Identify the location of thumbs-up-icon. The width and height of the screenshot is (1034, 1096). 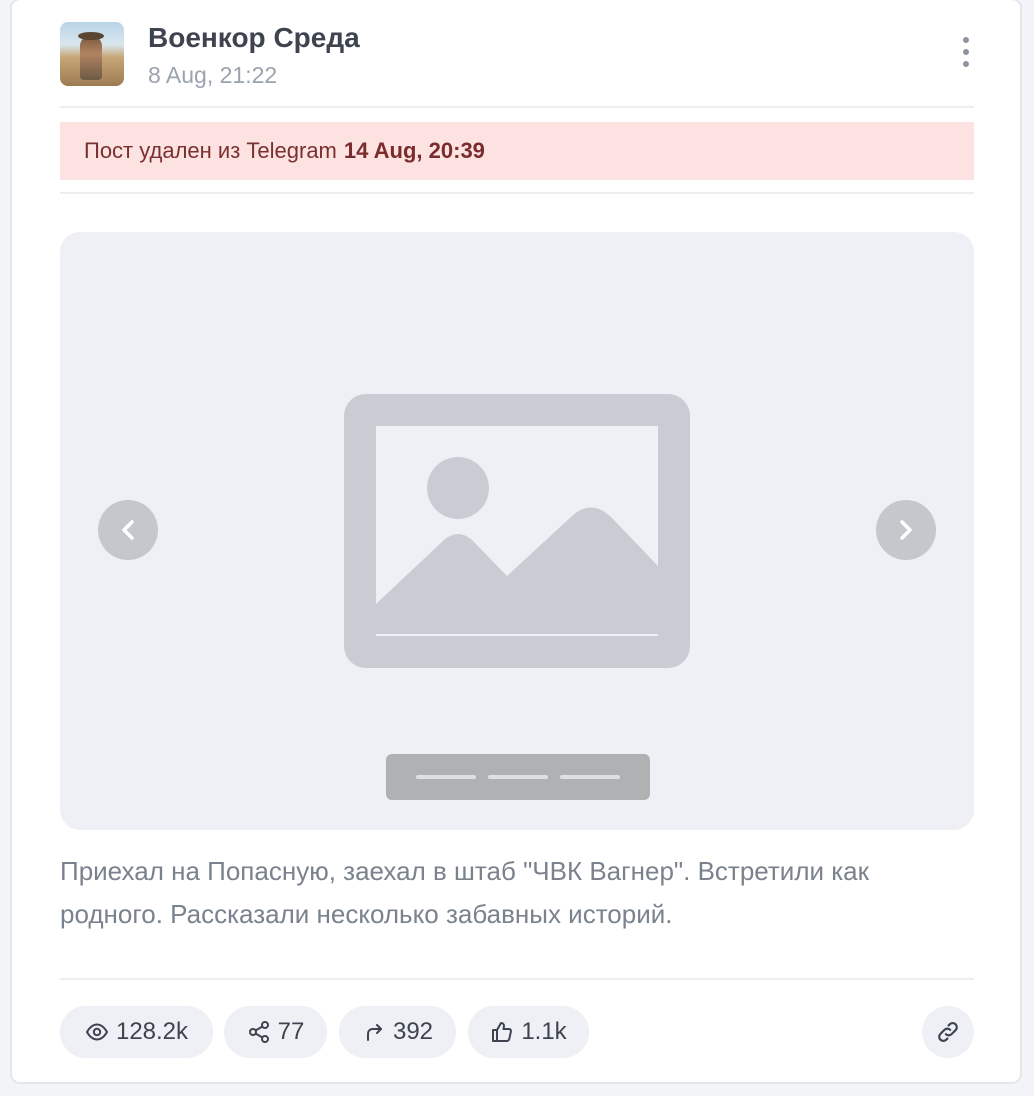
(502, 1032).